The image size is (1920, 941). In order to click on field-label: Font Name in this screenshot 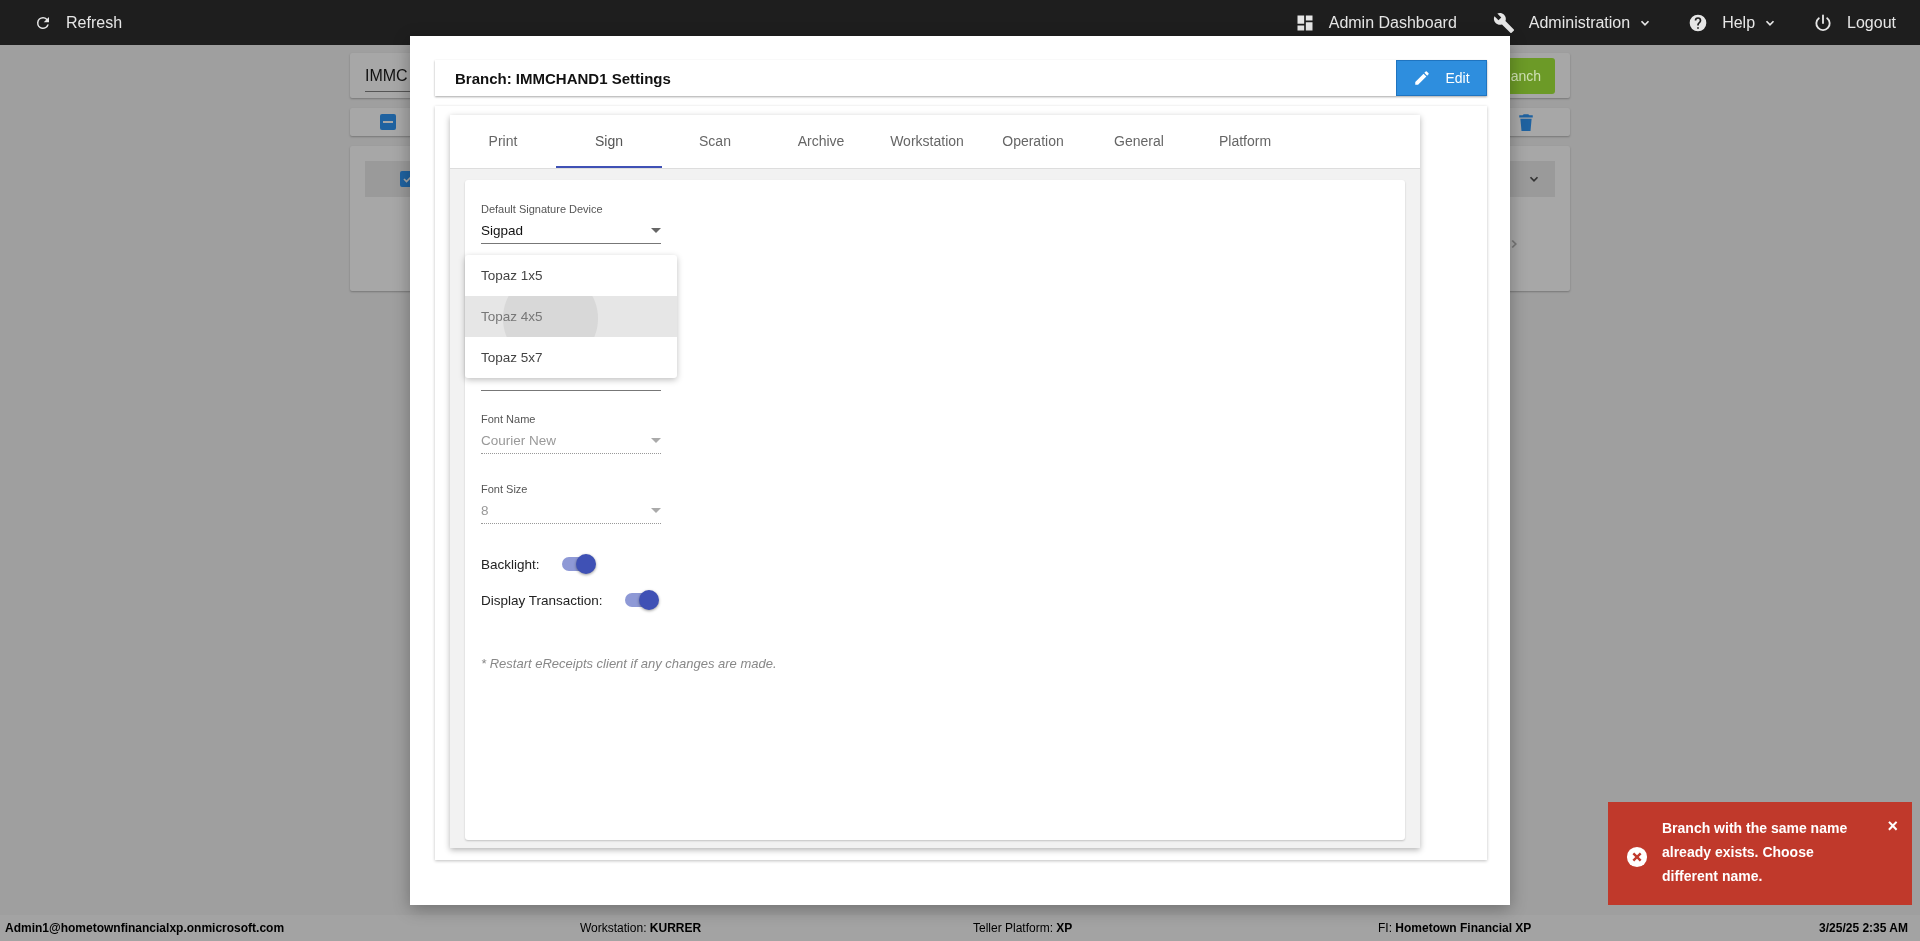, I will do `click(509, 419)`.